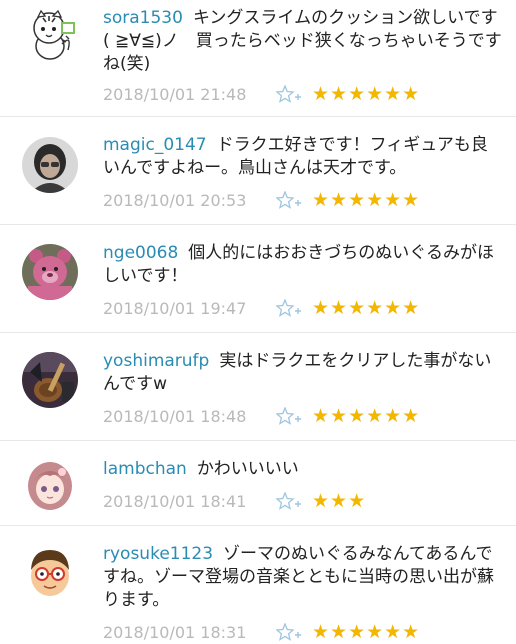 This screenshot has height=644, width=516. What do you see at coordinates (247, 469) in the screenshot?
I see `comment-body: かわいいいい` at bounding box center [247, 469].